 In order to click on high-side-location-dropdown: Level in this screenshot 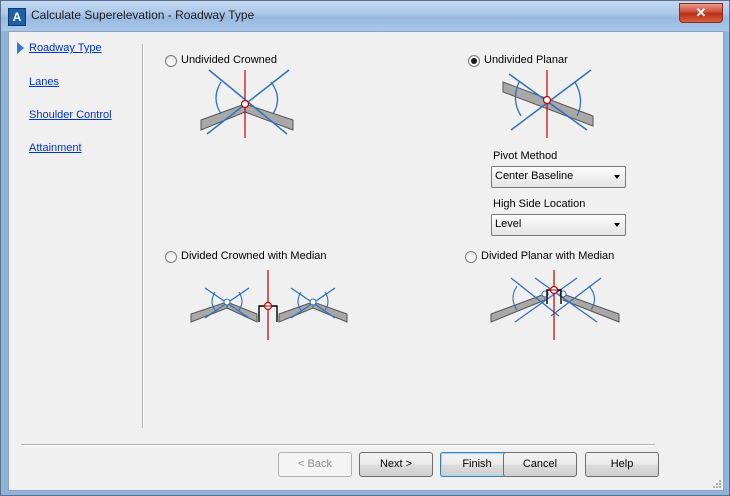, I will do `click(558, 225)`.